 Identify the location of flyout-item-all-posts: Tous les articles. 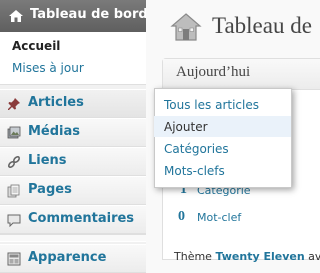
(222, 104).